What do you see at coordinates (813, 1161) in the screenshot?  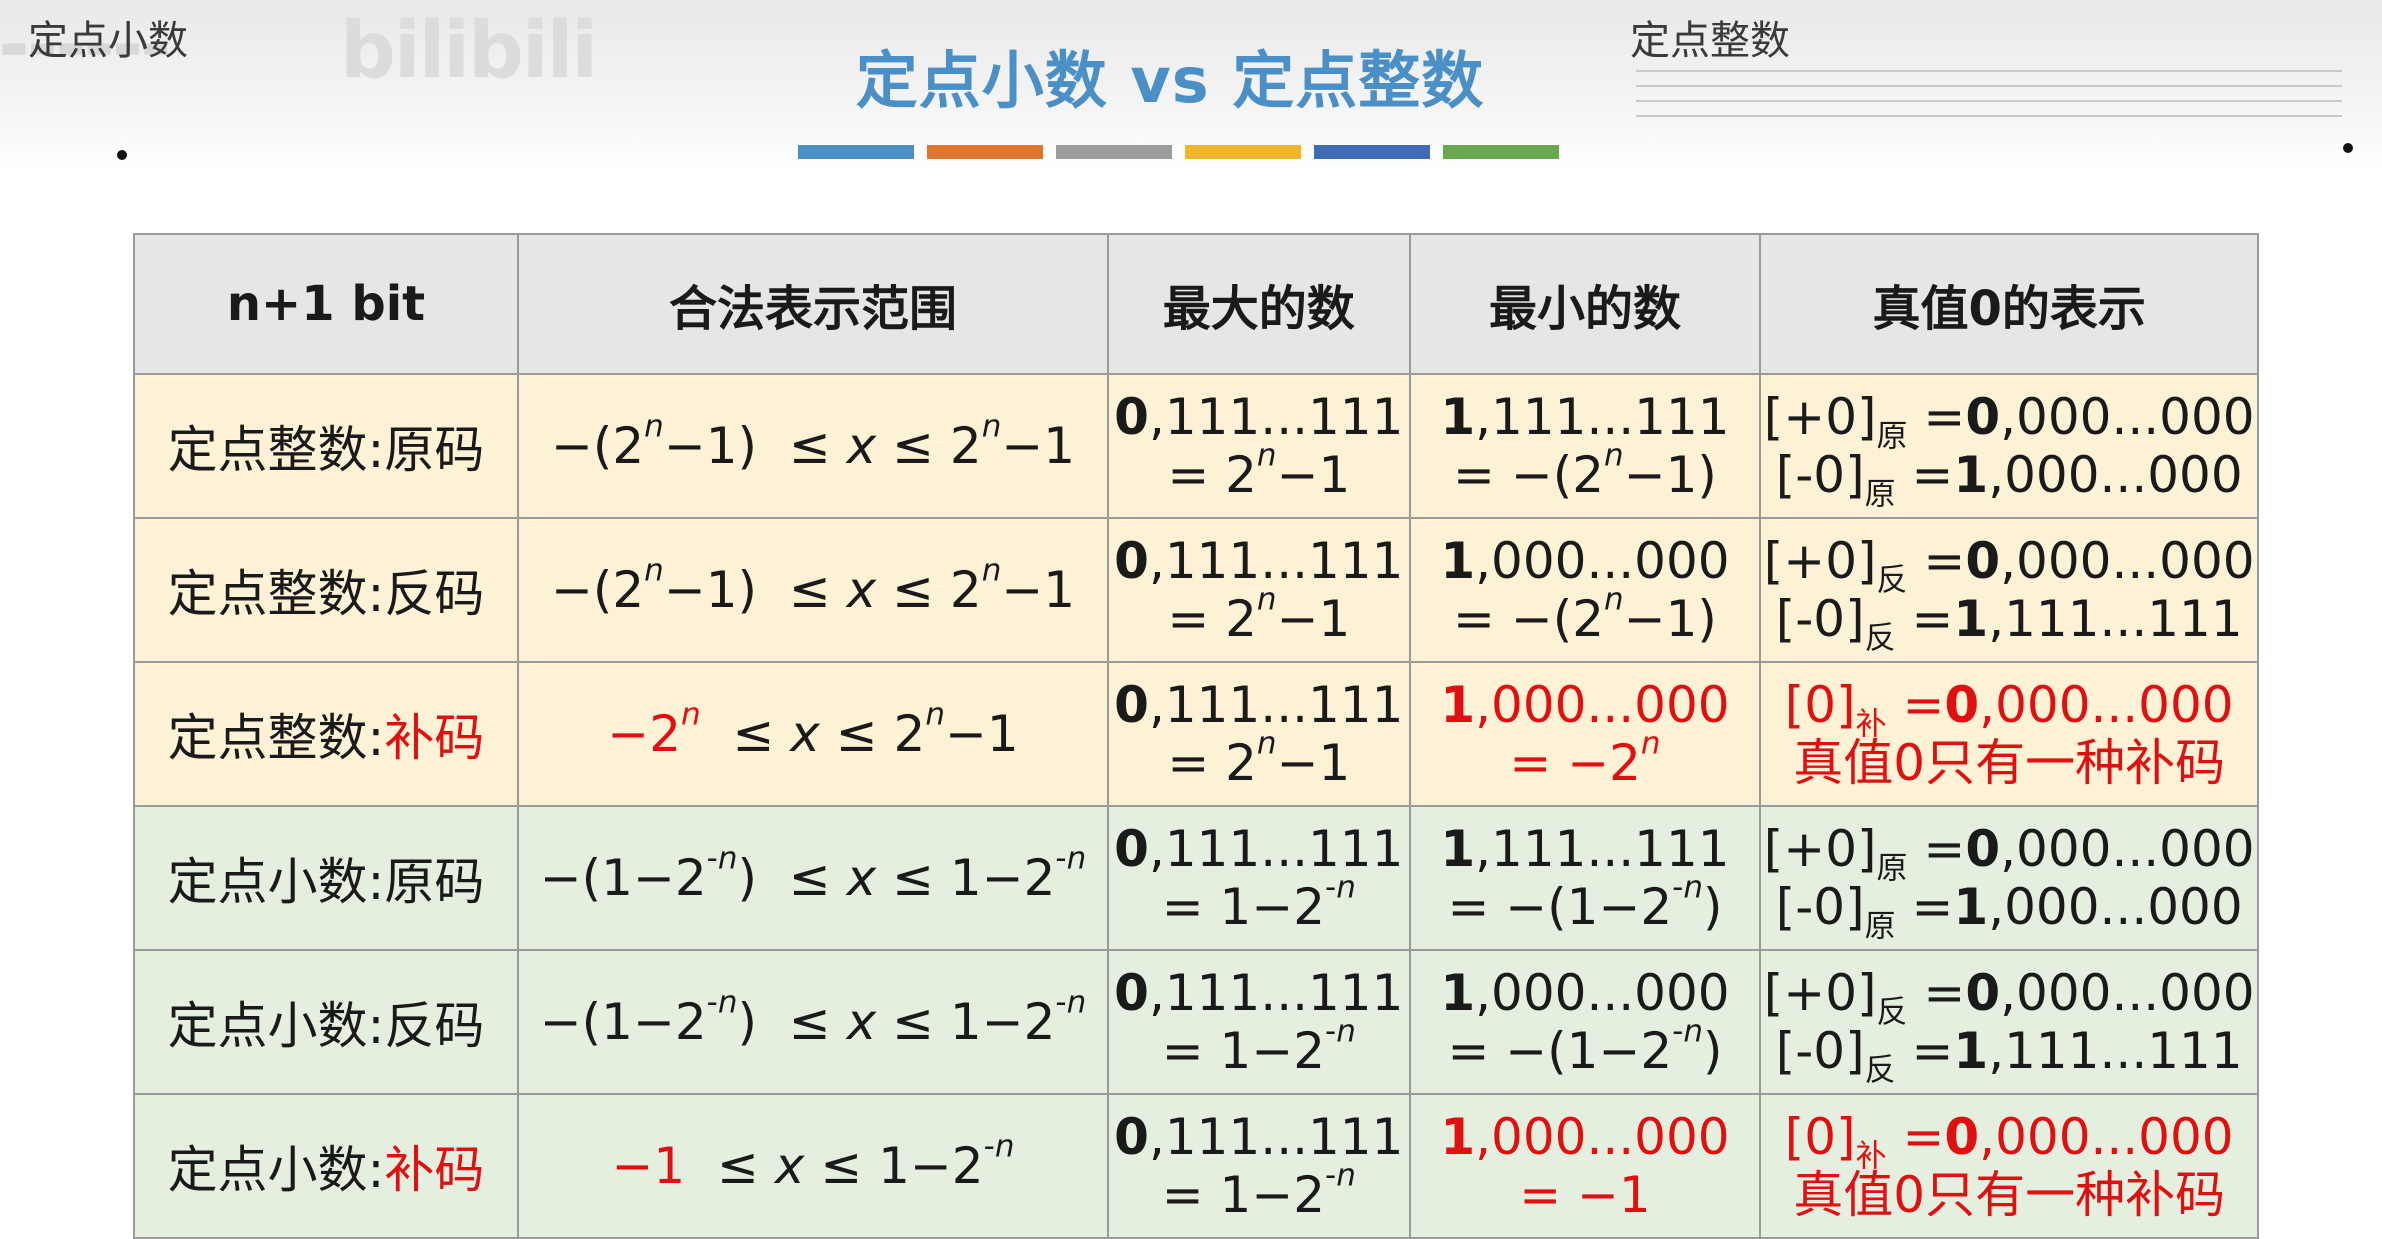 I see `range-expression: −1 ≤ x ≤ 1−2-n` at bounding box center [813, 1161].